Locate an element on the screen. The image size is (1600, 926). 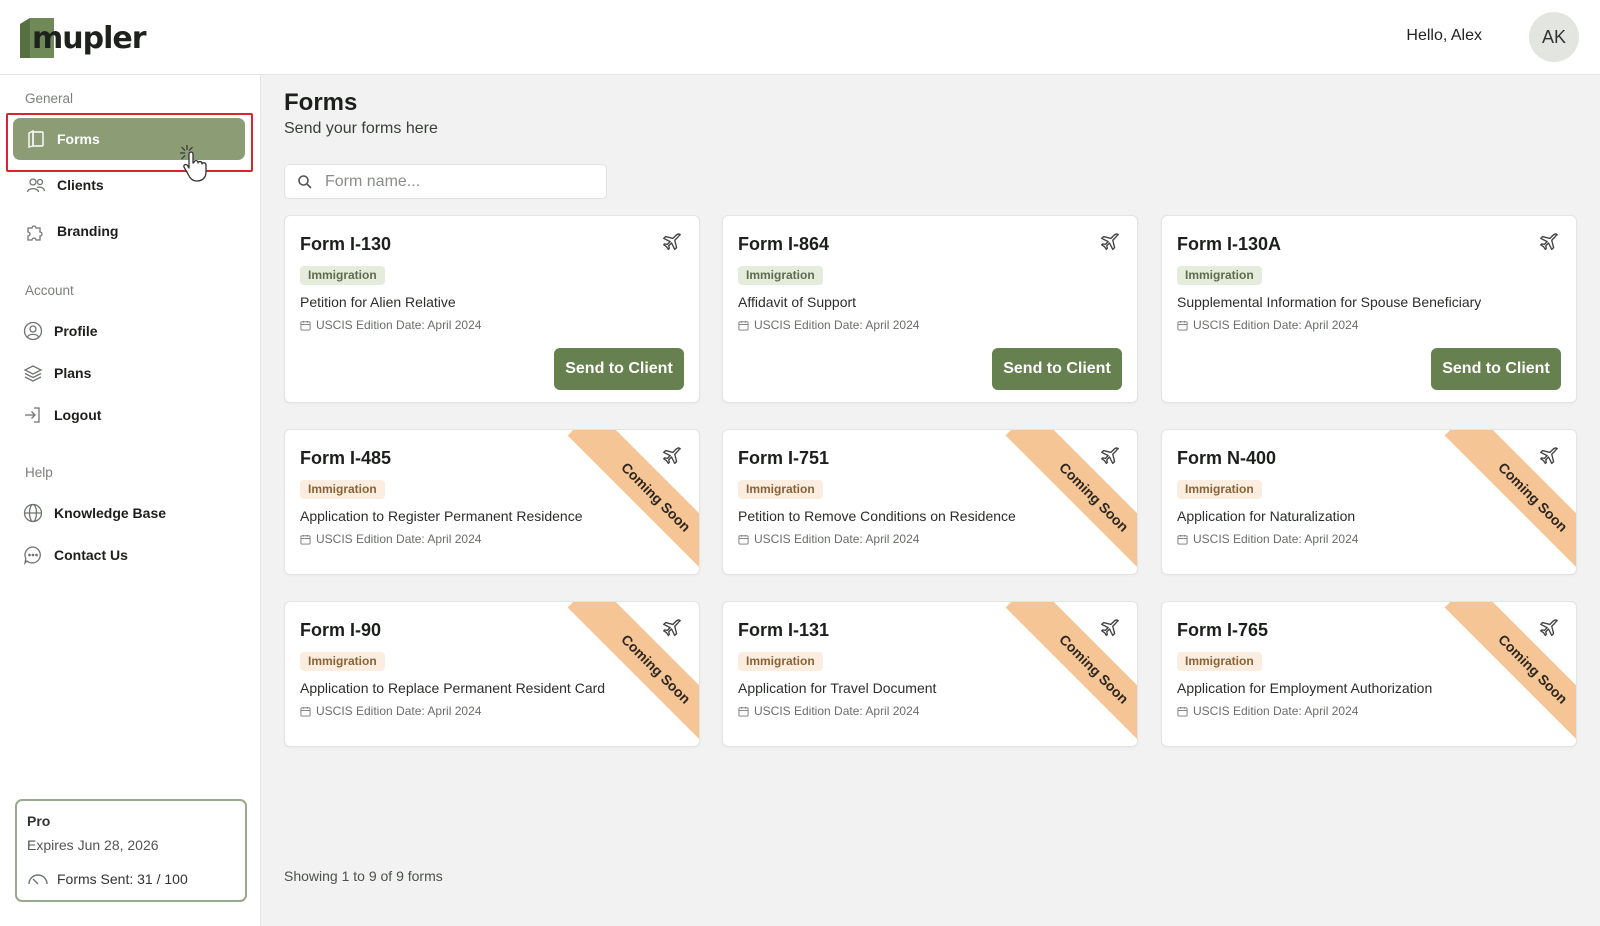
sidebar-item-label: Branding is located at coordinates (88, 231).